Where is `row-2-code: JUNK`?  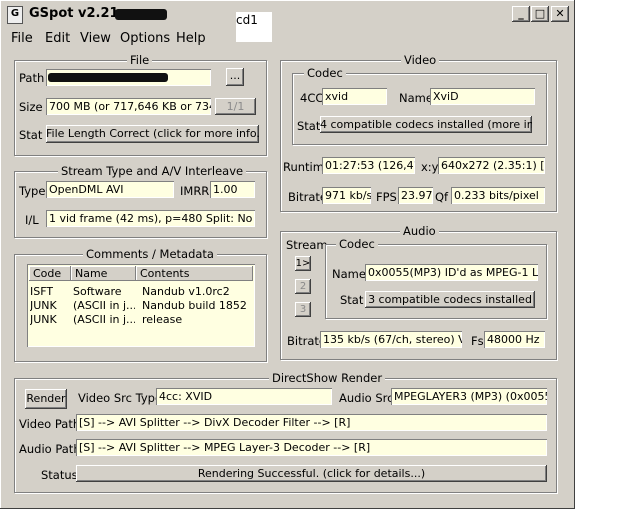
row-2-code: JUNK is located at coordinates (43, 305).